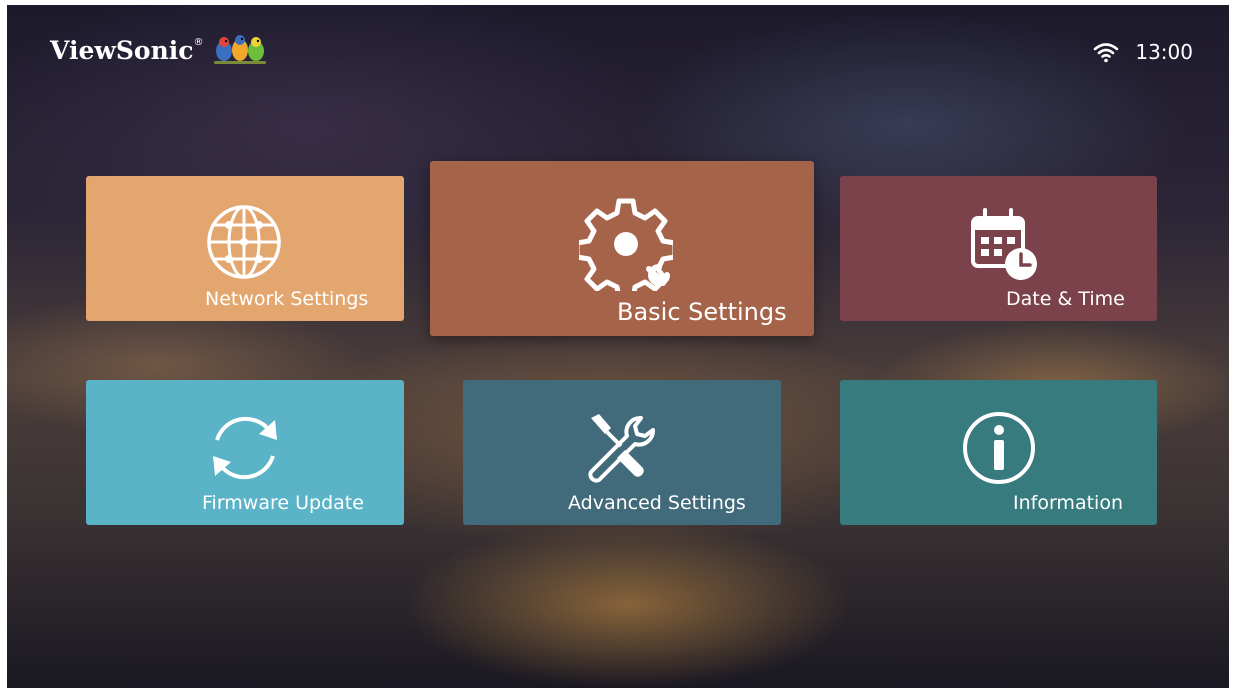  I want to click on viewsonic-logo: ViewSonic ®, so click(159, 50).